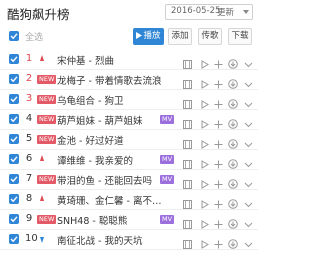 Image resolution: width=320 pixels, height=253 pixels. I want to click on song-title: 带泪的鱼 - 还能回去吗, so click(115, 180).